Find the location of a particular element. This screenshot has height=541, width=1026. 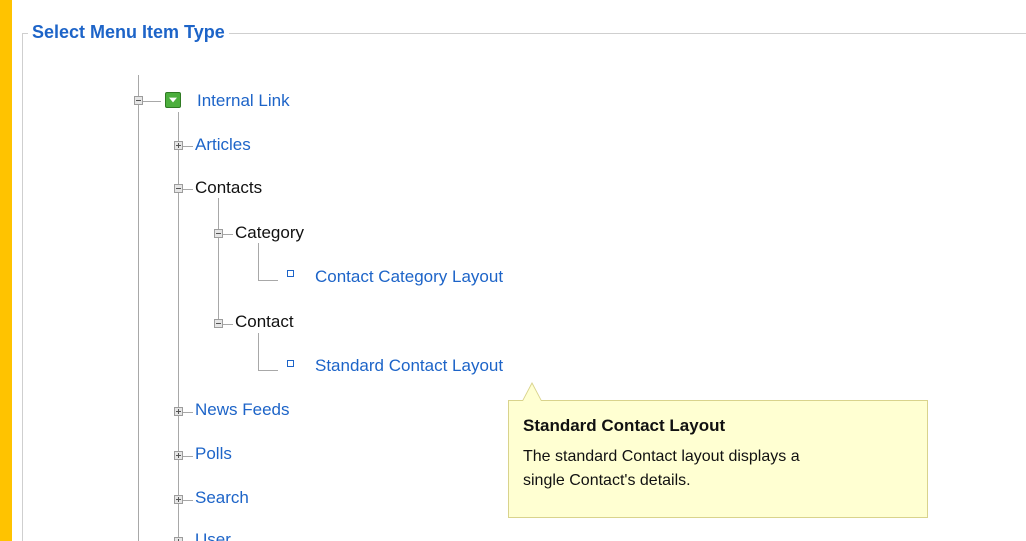

tree-item-contact: Contact is located at coordinates (264, 322).